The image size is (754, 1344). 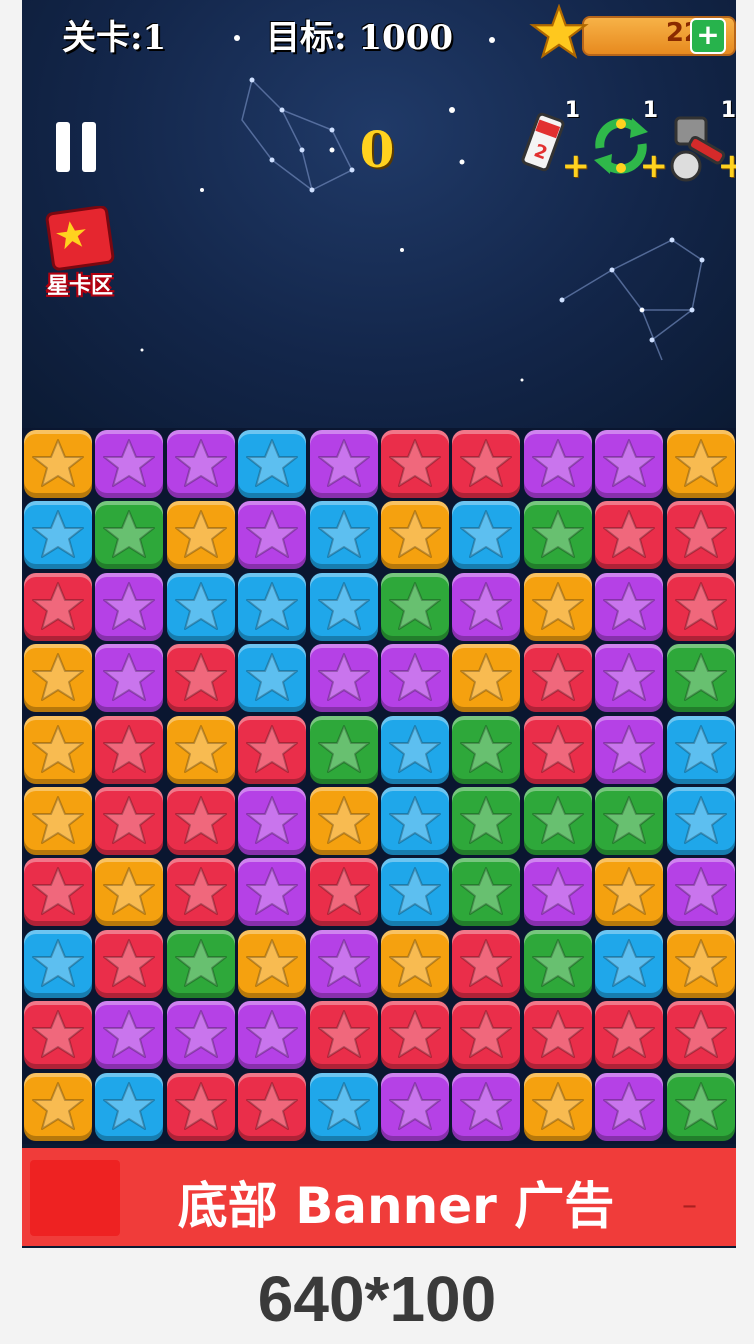 What do you see at coordinates (708, 36) in the screenshot?
I see `add-coins-button: +` at bounding box center [708, 36].